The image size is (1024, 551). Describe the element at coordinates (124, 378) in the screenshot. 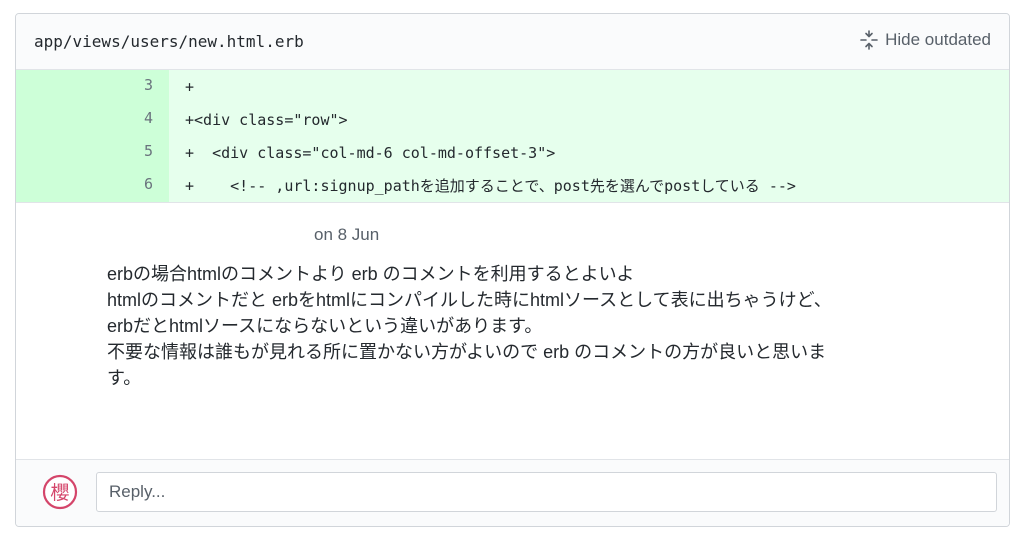

I see `comment-line: す。` at that location.